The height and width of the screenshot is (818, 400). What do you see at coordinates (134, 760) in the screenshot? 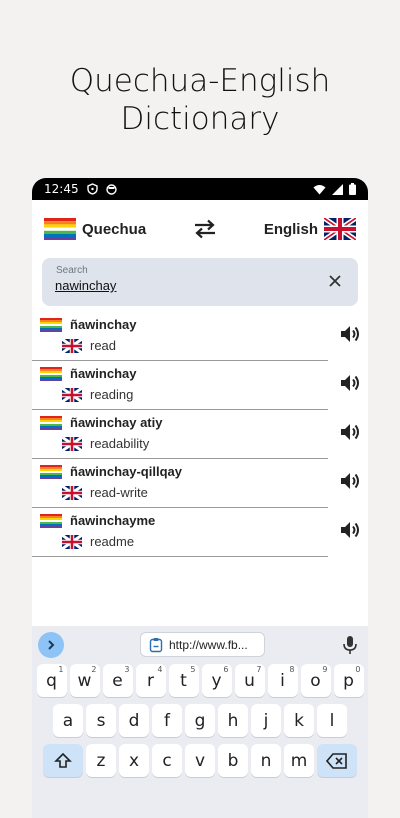
I see `key-x: x` at bounding box center [134, 760].